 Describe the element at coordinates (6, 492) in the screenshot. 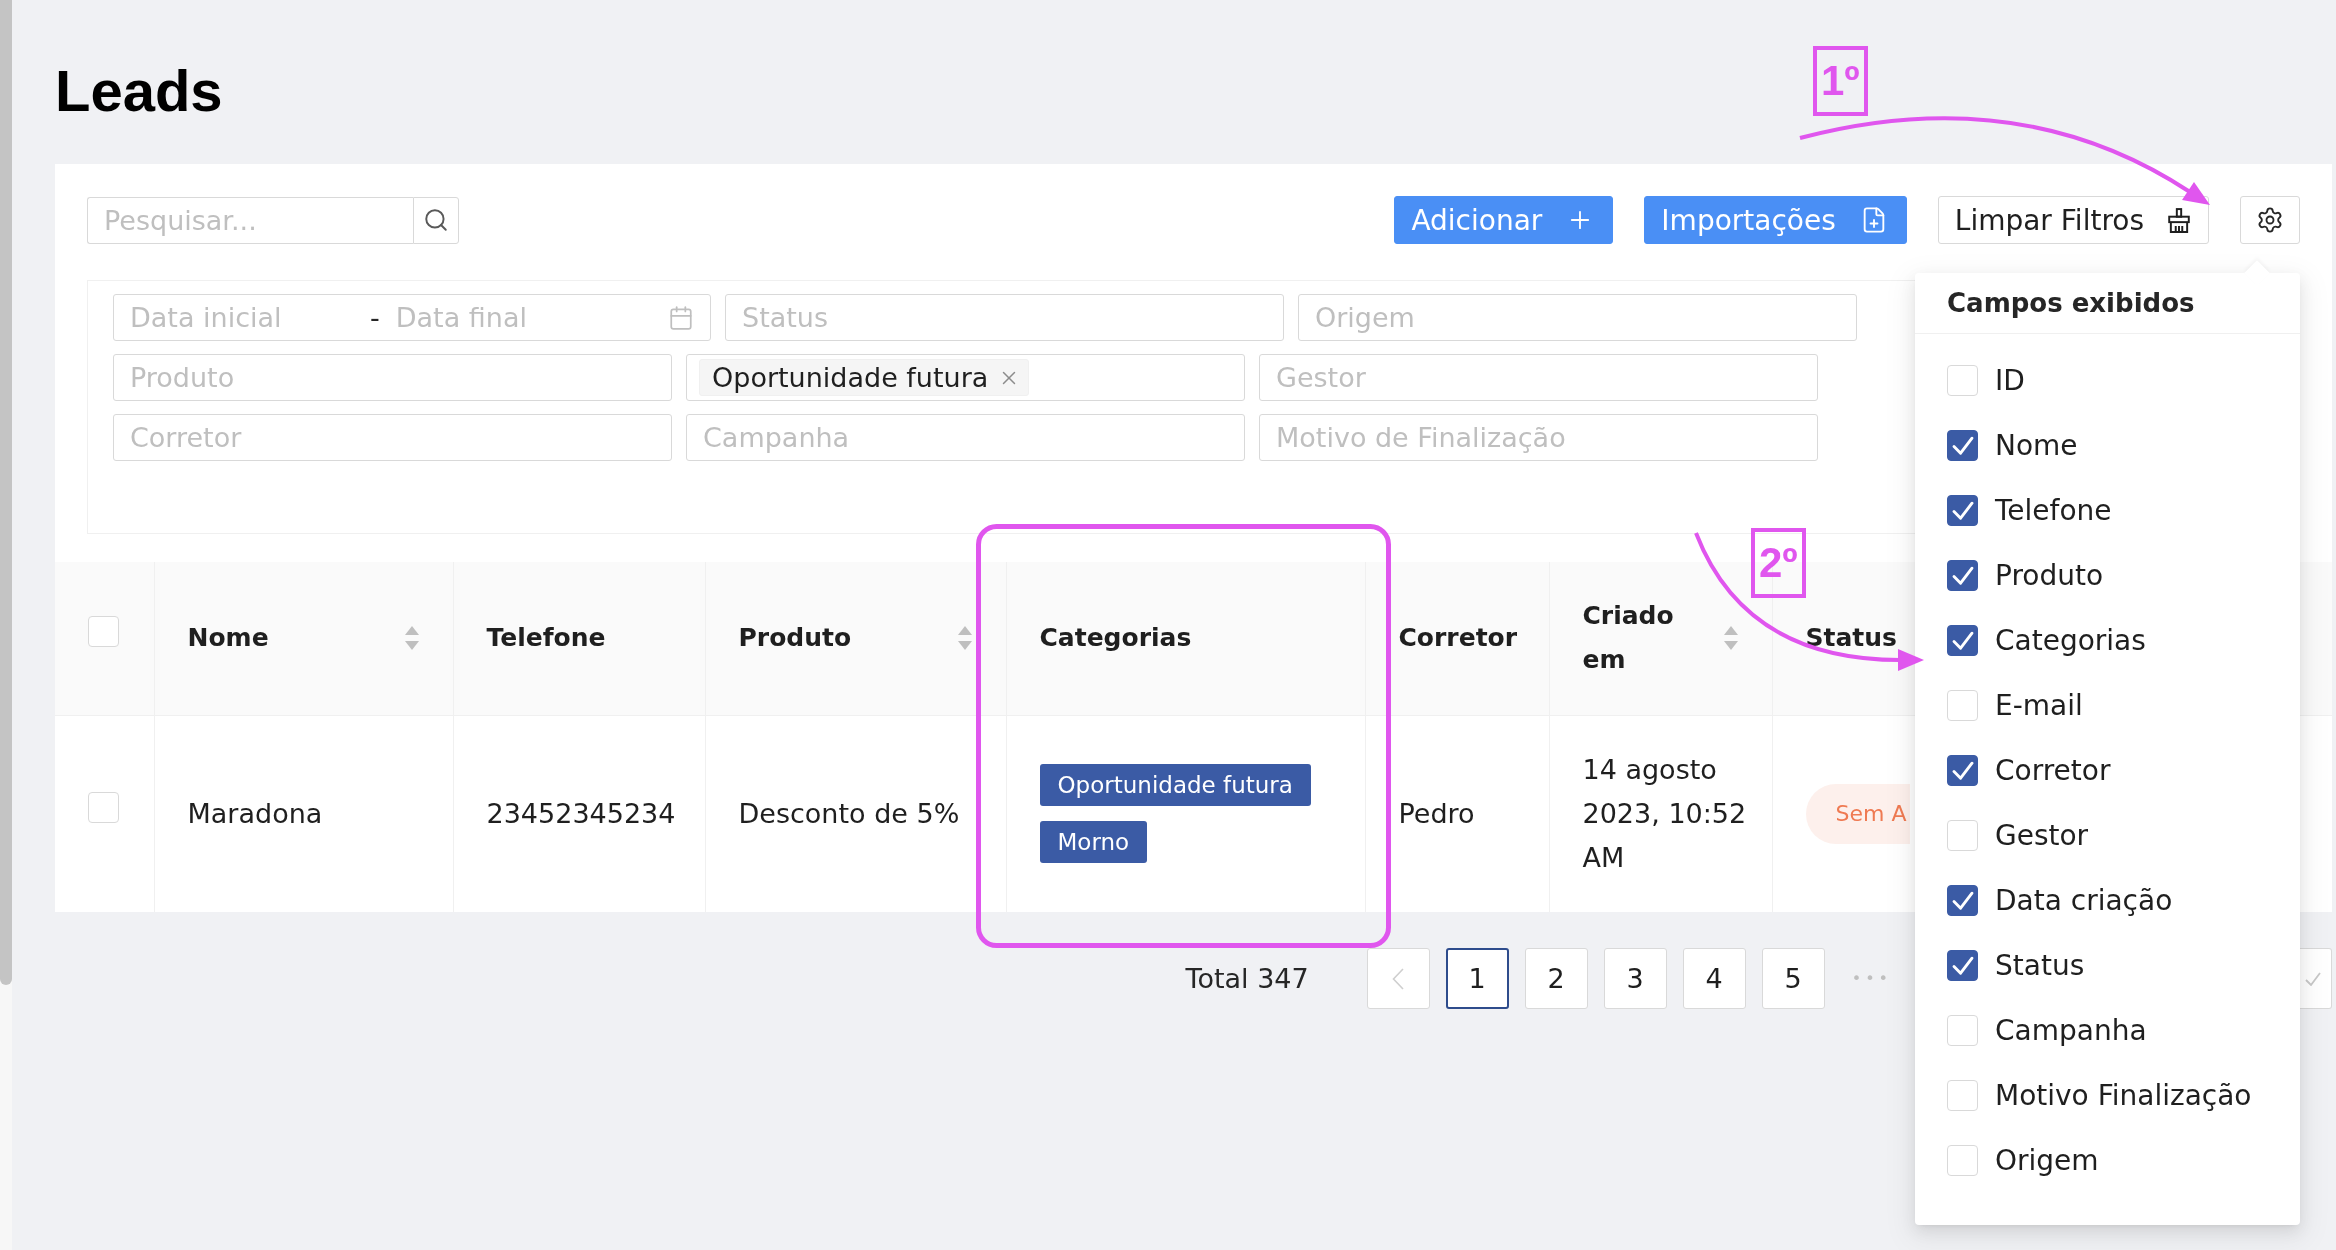

I see `scrollbar-thumb` at that location.